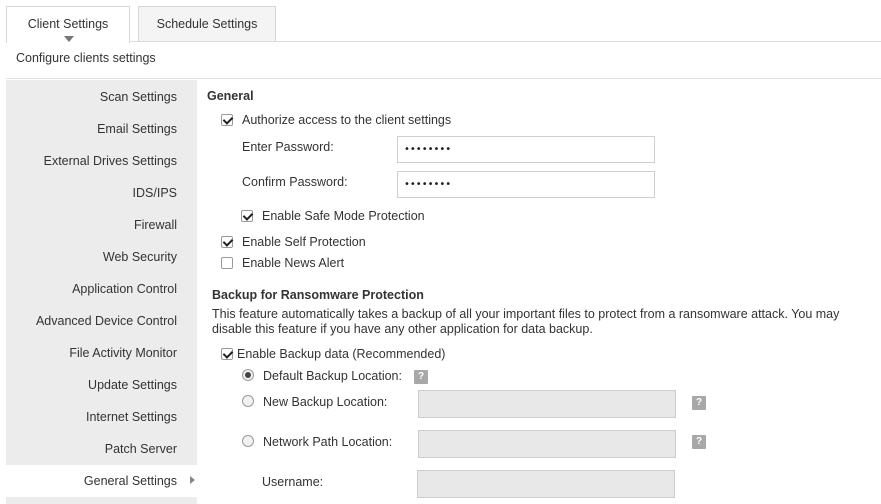 This screenshot has height=504, width=881. I want to click on sidebar-item-scan-settings: Scan Settings, so click(101, 97).